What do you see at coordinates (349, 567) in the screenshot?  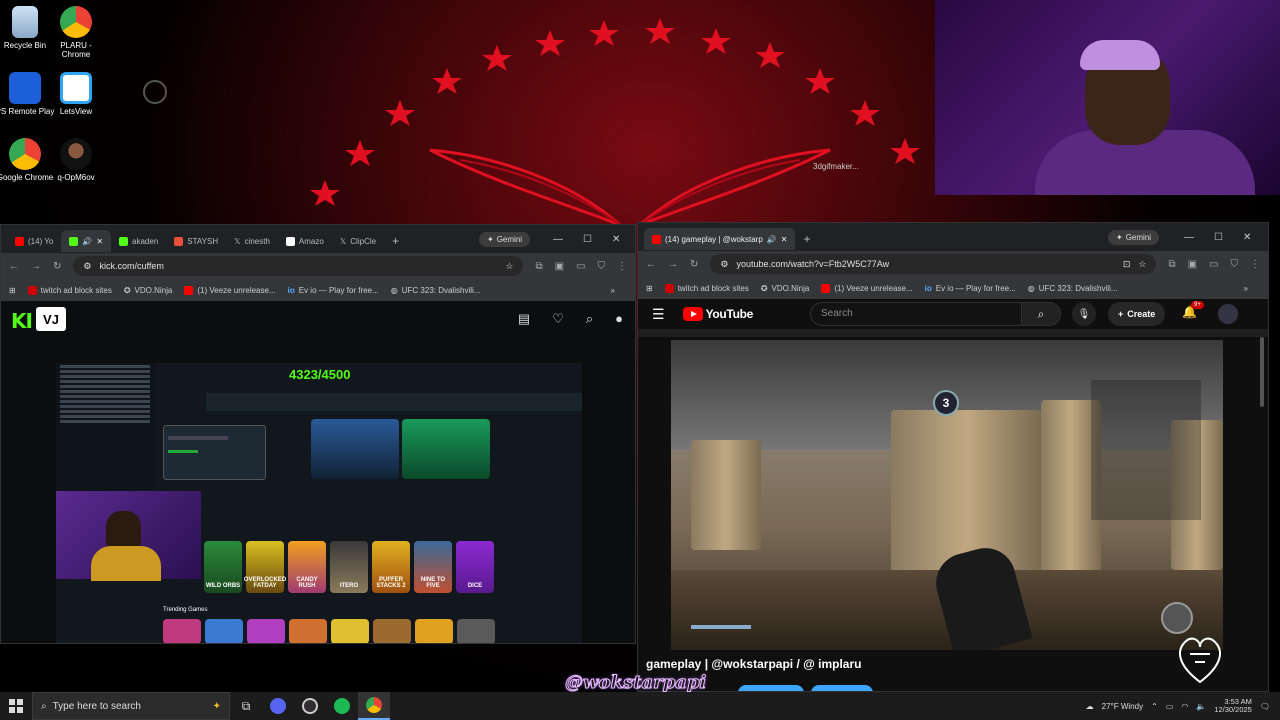 I see `game-tile: ITERO` at bounding box center [349, 567].